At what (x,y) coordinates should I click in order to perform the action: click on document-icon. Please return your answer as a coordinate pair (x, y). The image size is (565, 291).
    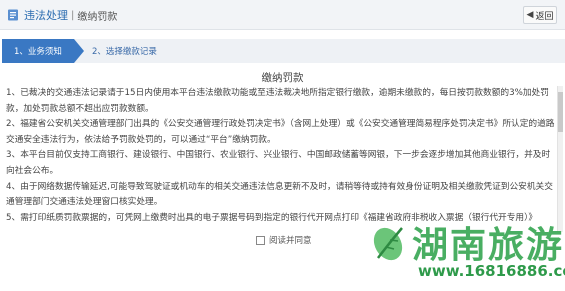
    Looking at the image, I should click on (13, 15).